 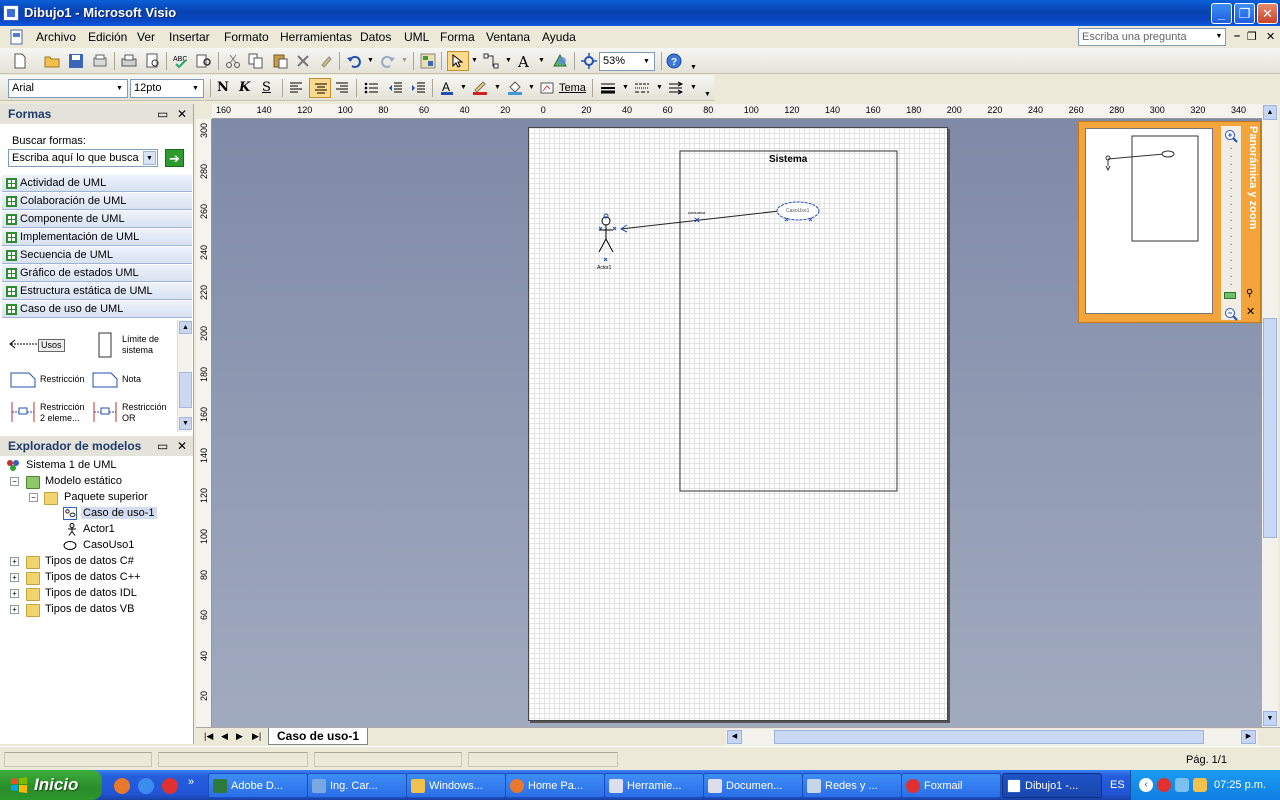 I want to click on start-button: Inicio, so click(x=51, y=785).